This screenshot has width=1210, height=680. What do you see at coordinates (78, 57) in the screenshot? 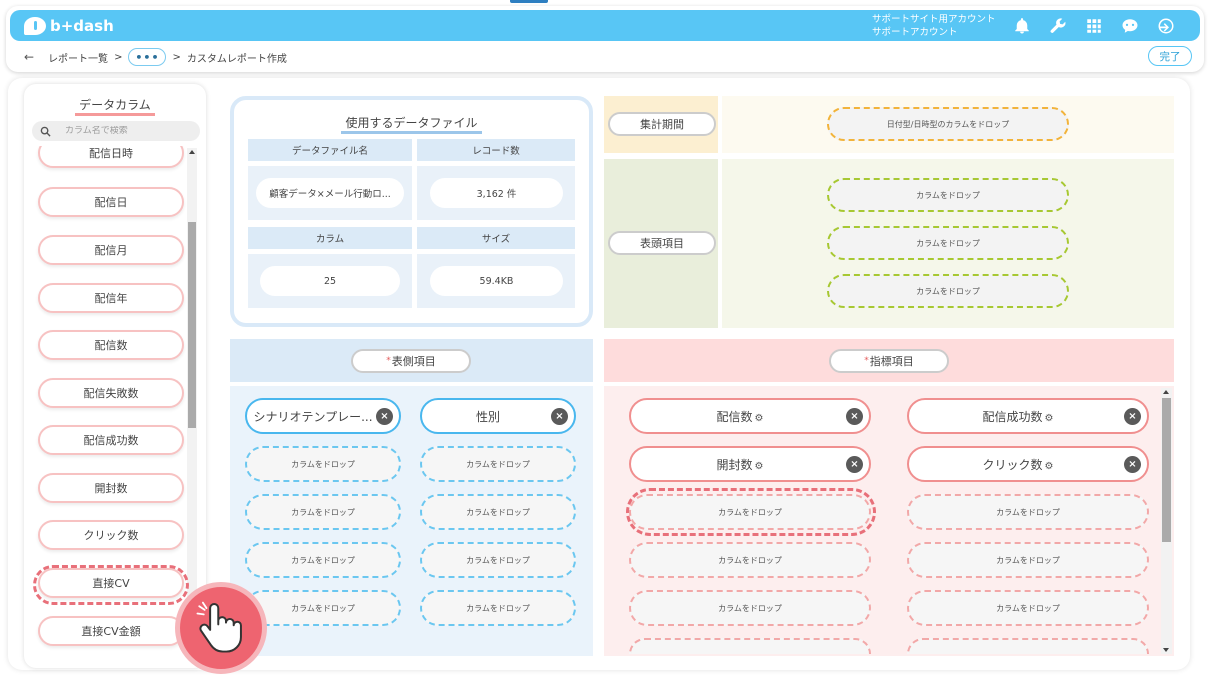
I see `breadcrumb-report-list: レポート一覧` at bounding box center [78, 57].